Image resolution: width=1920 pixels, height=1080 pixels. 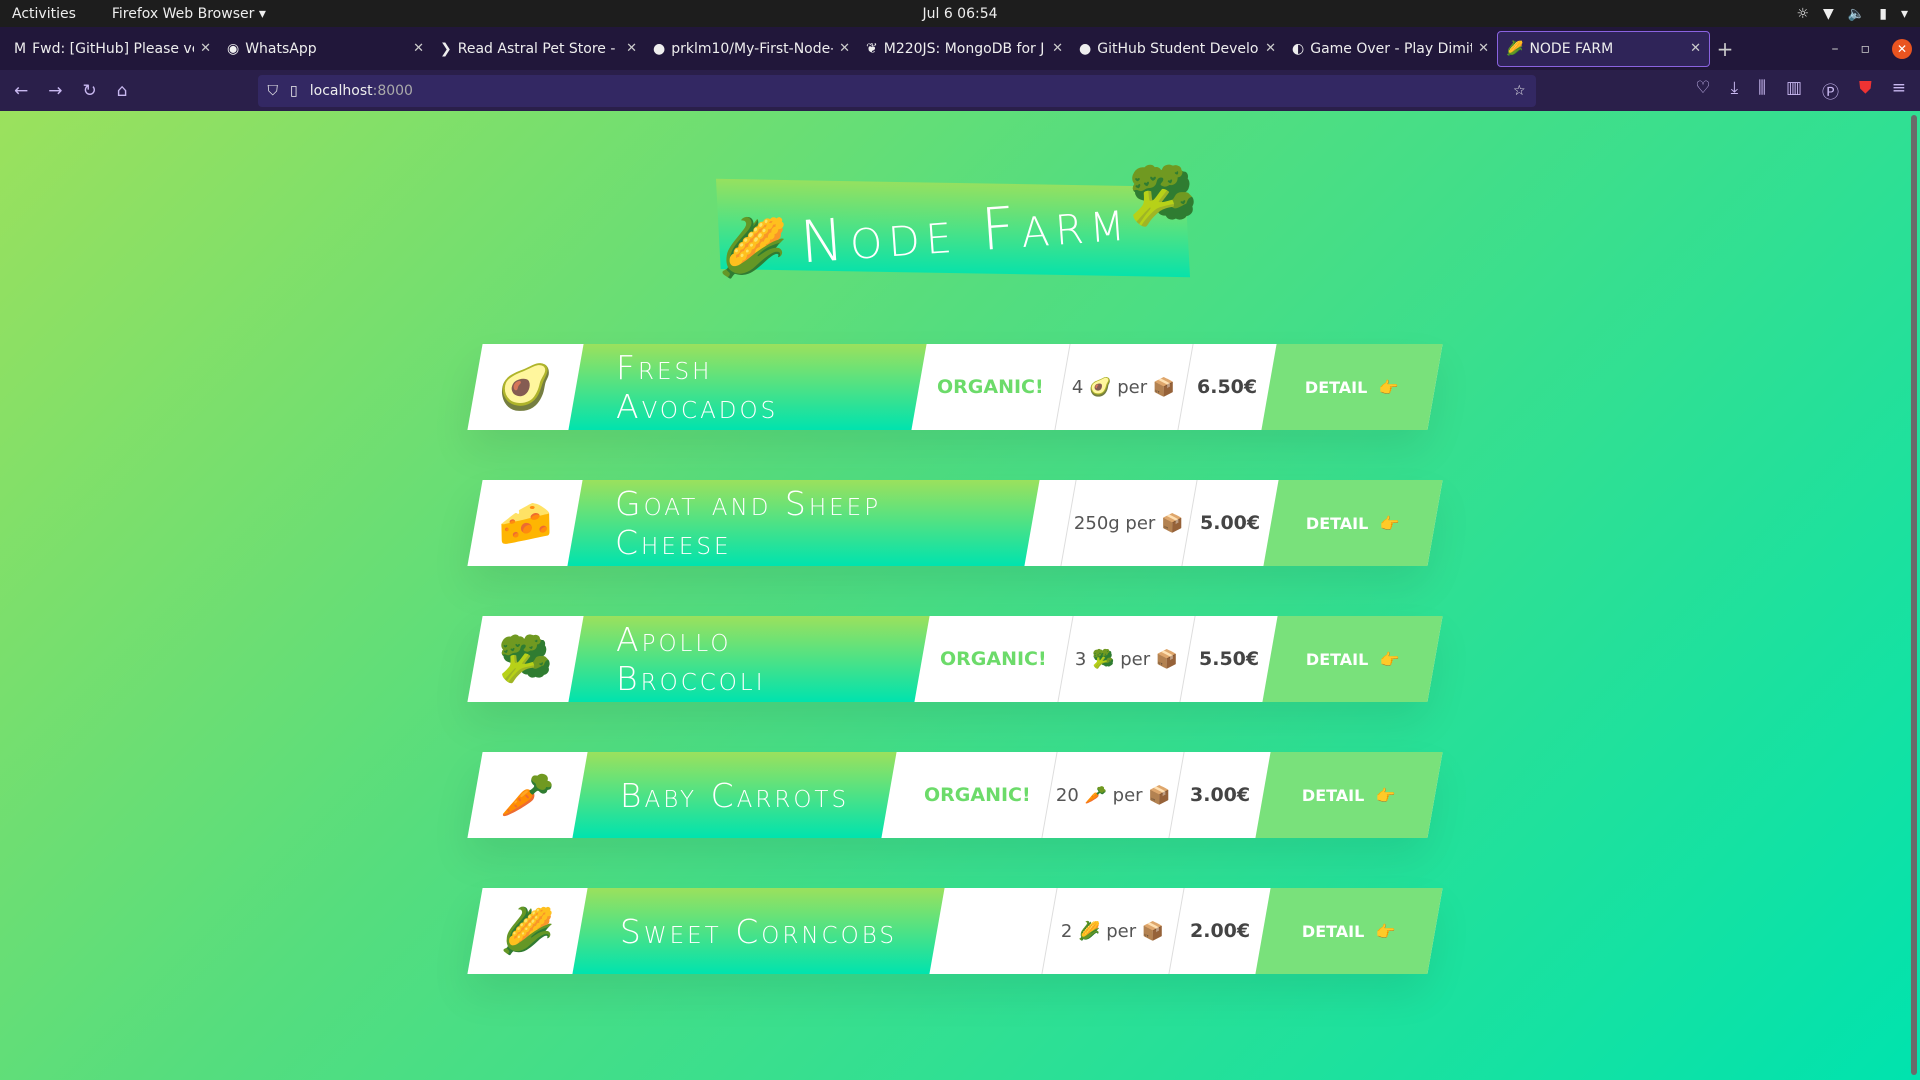 I want to click on browser-tab: ◐ Game Over - Play Dimitri ✕, so click(x=1390, y=49).